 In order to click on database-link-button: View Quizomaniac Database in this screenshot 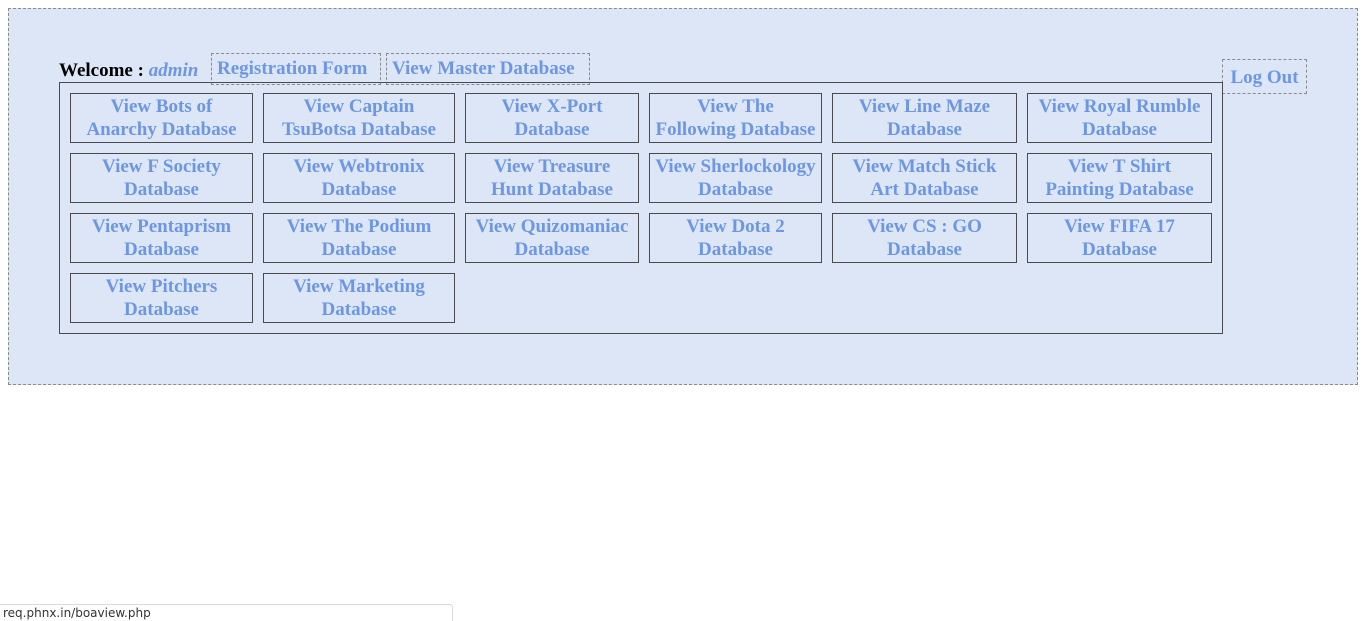, I will do `click(552, 238)`.